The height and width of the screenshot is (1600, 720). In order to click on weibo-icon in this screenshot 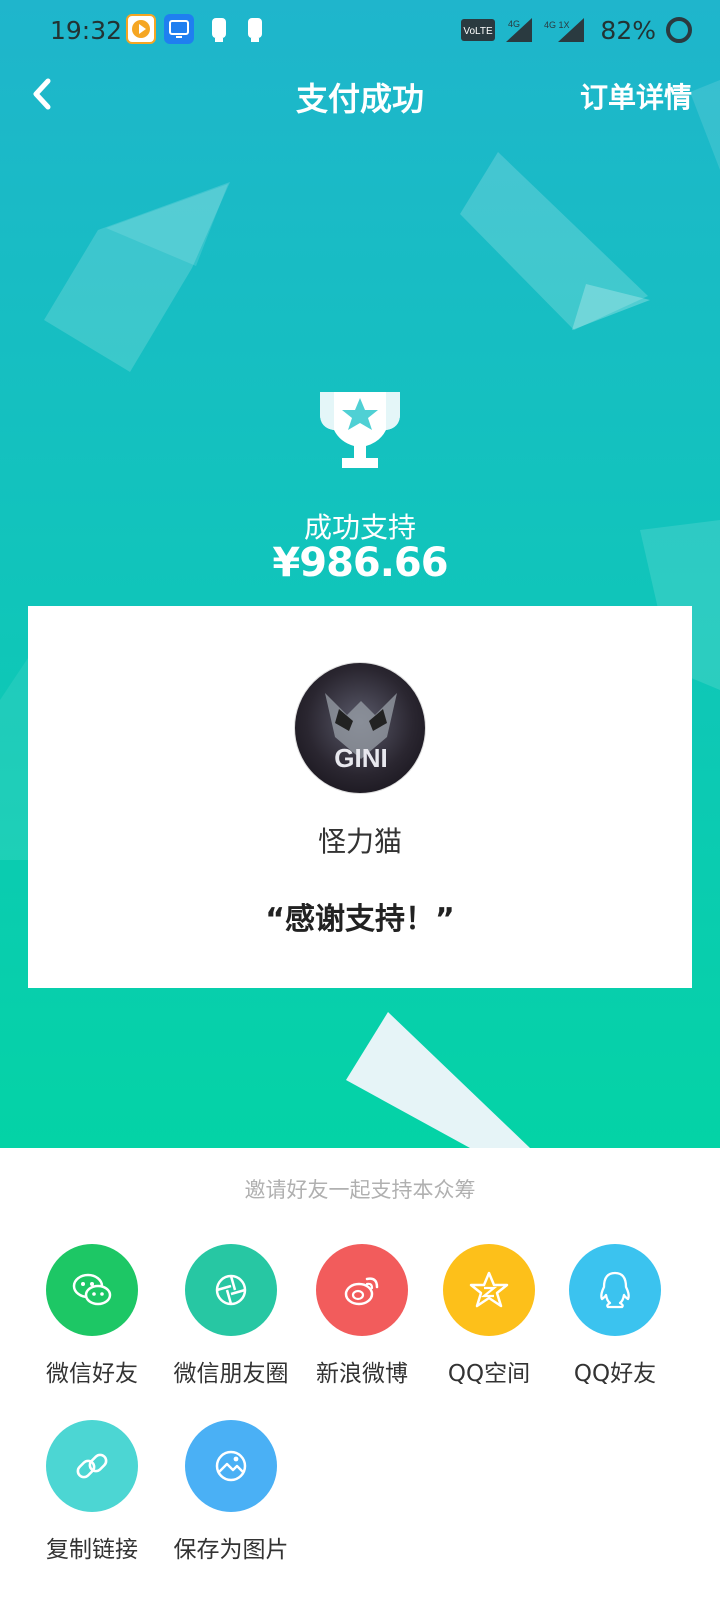, I will do `click(362, 1290)`.